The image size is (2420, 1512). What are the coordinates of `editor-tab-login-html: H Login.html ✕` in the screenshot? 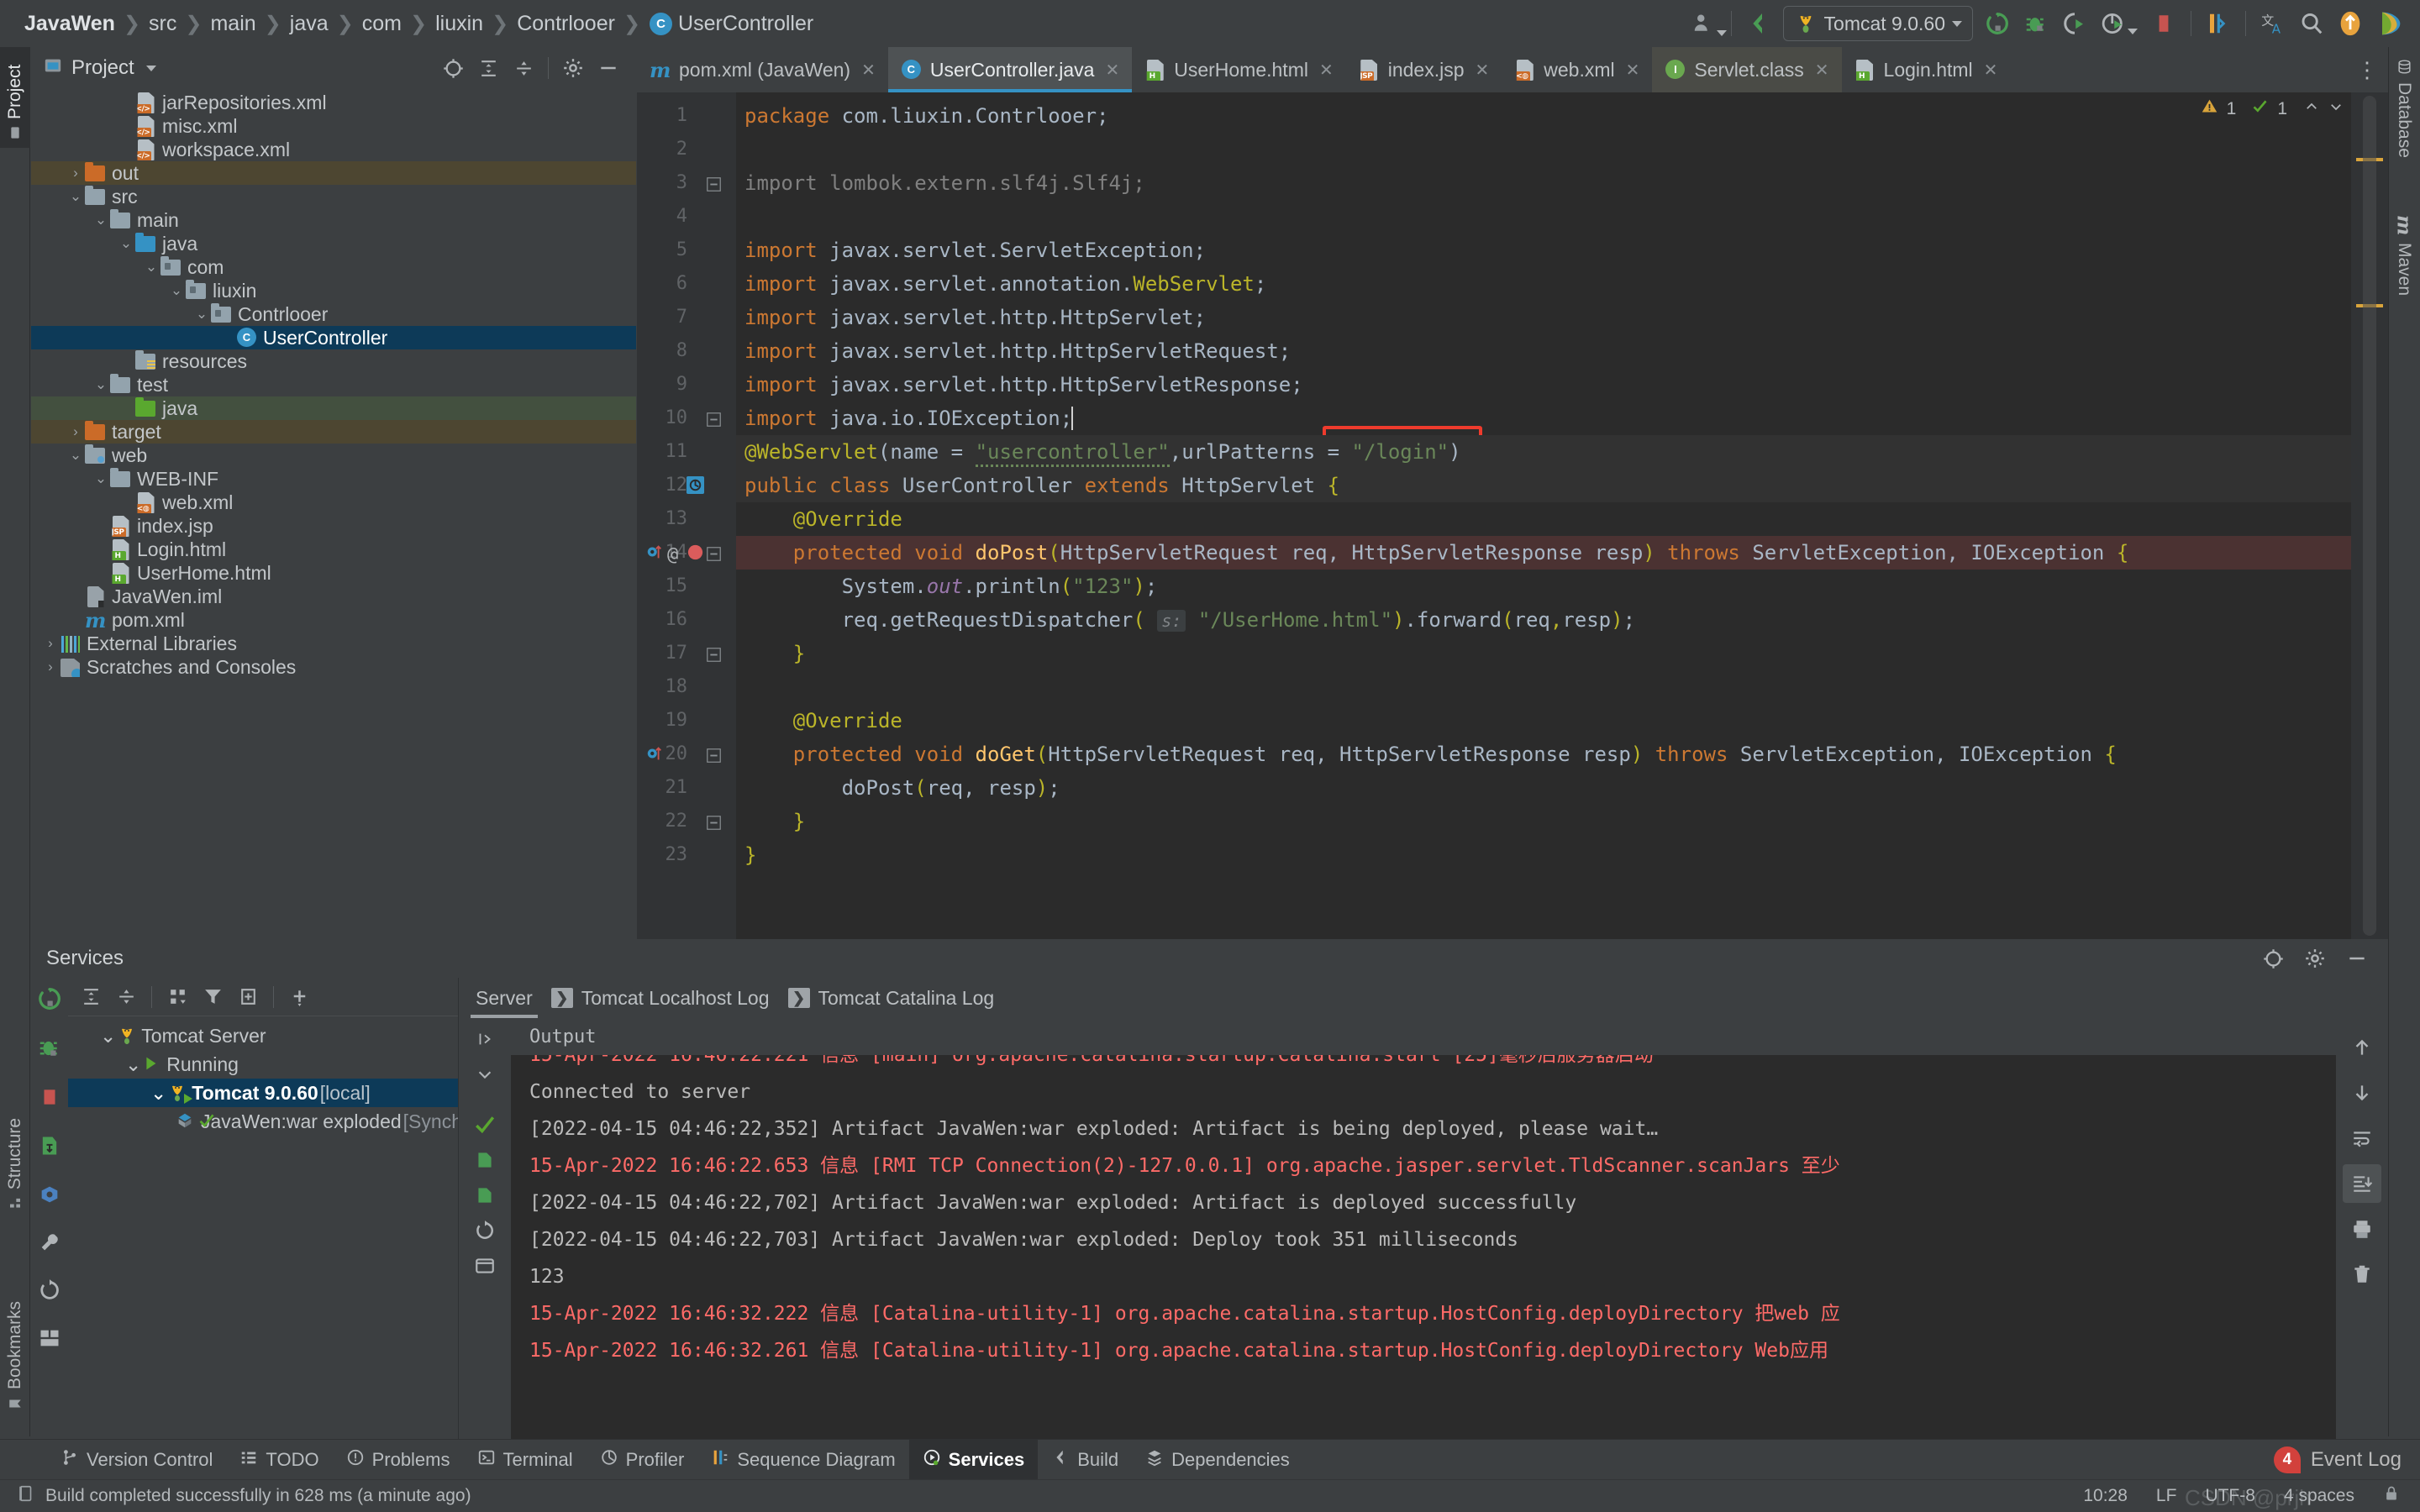 It's located at (1926, 69).